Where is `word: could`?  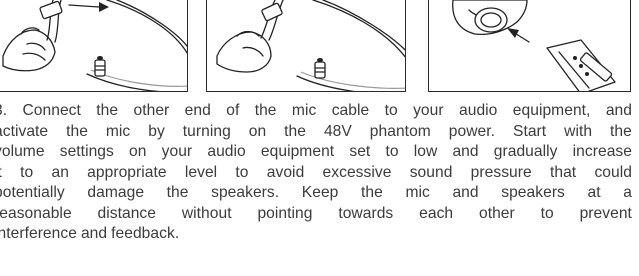
word: could is located at coordinates (613, 172).